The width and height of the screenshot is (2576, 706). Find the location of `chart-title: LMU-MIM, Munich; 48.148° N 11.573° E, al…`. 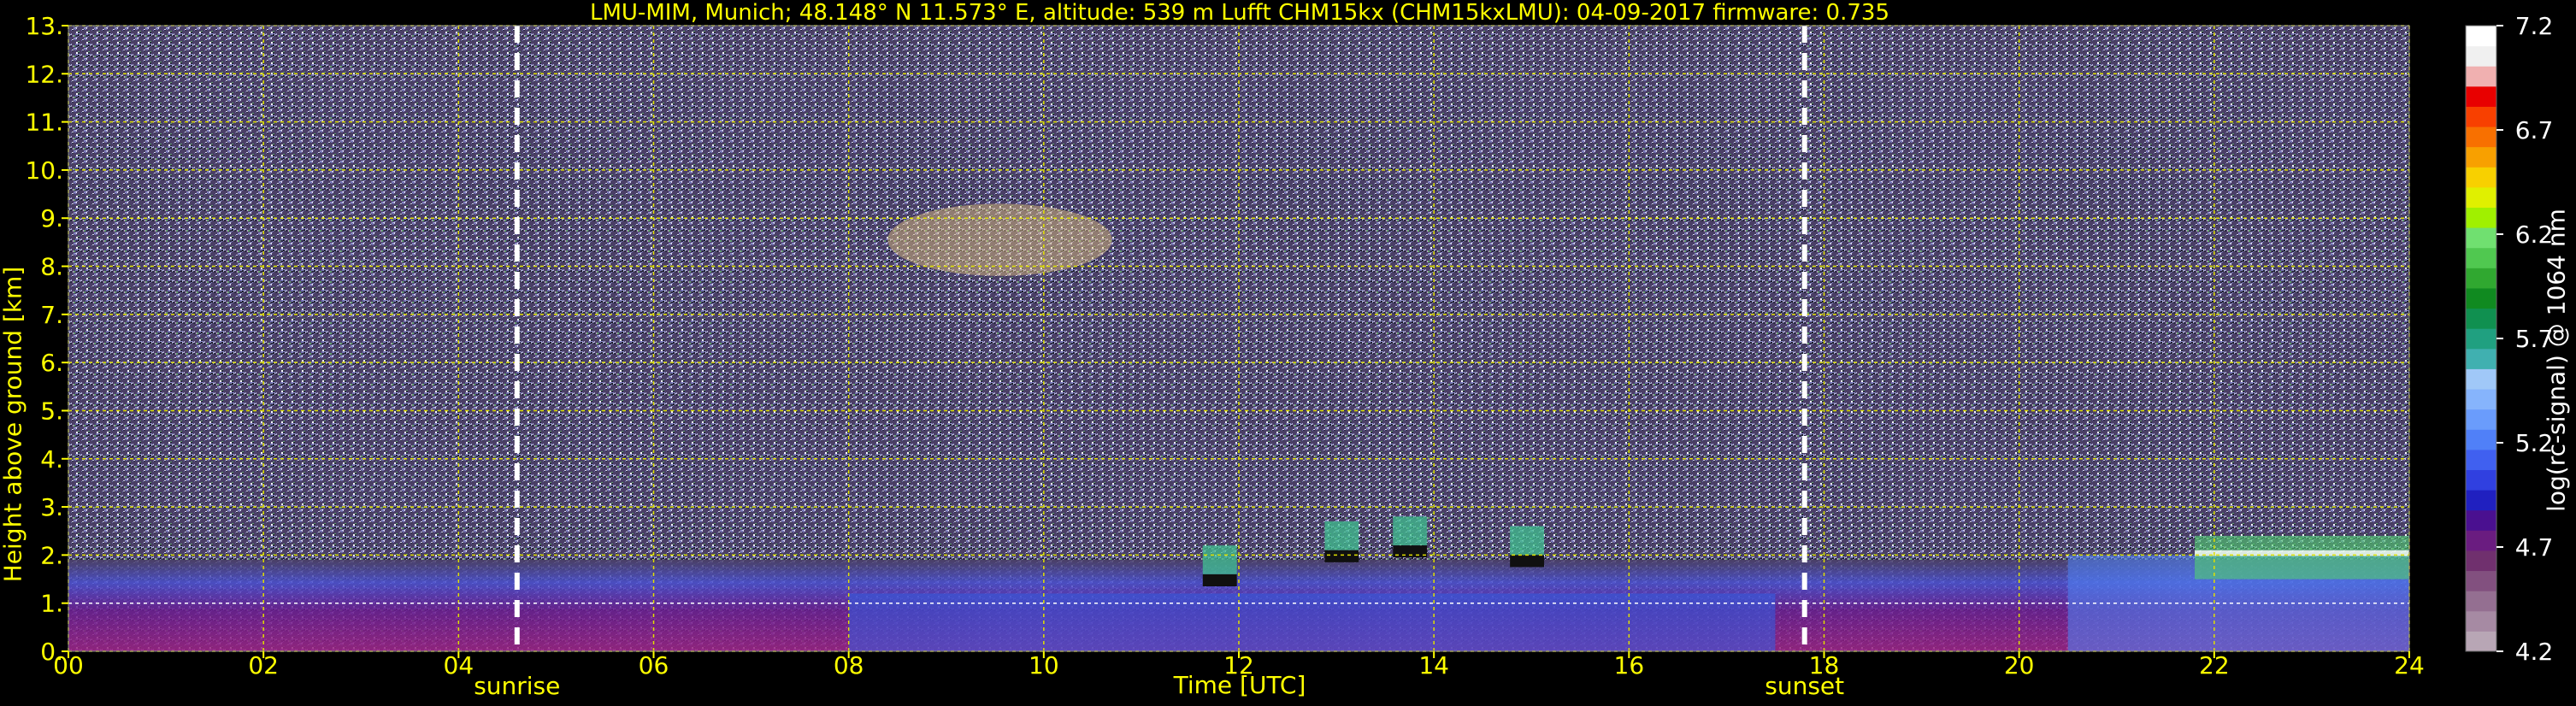

chart-title: LMU-MIM, Munich; 48.148° N 11.573° E, al… is located at coordinates (1239, 13).